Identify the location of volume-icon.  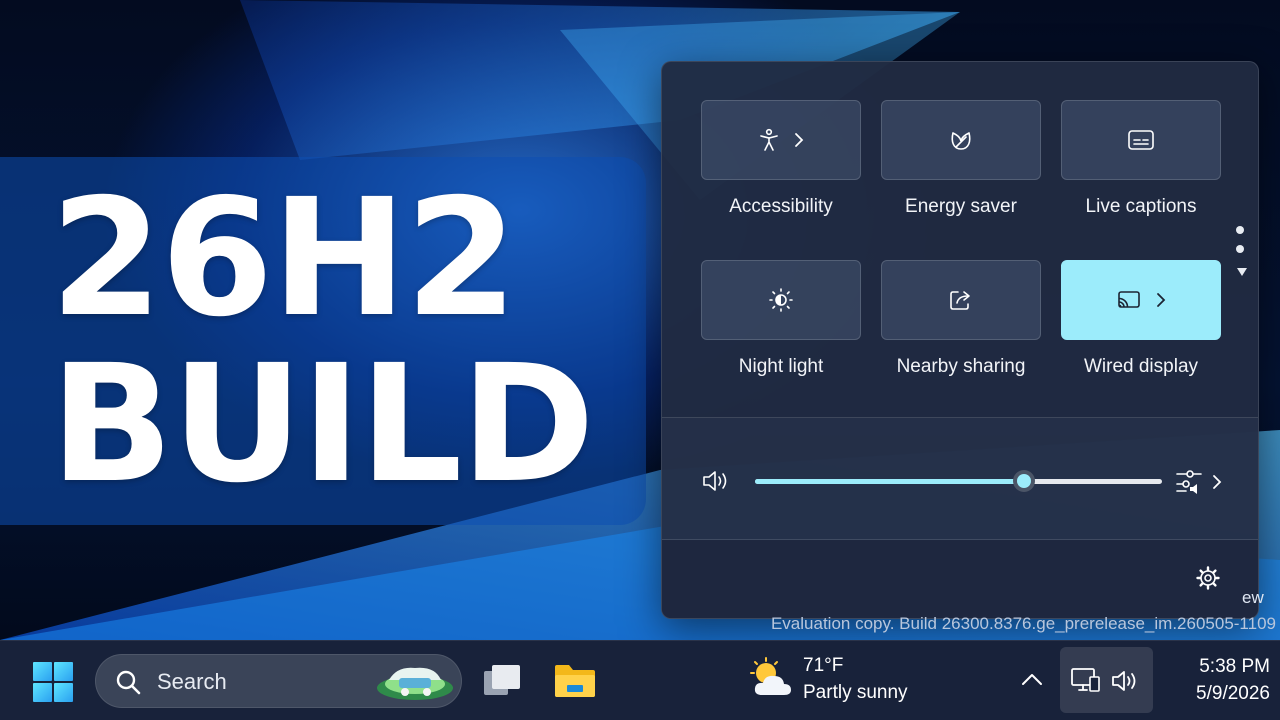
(1124, 681).